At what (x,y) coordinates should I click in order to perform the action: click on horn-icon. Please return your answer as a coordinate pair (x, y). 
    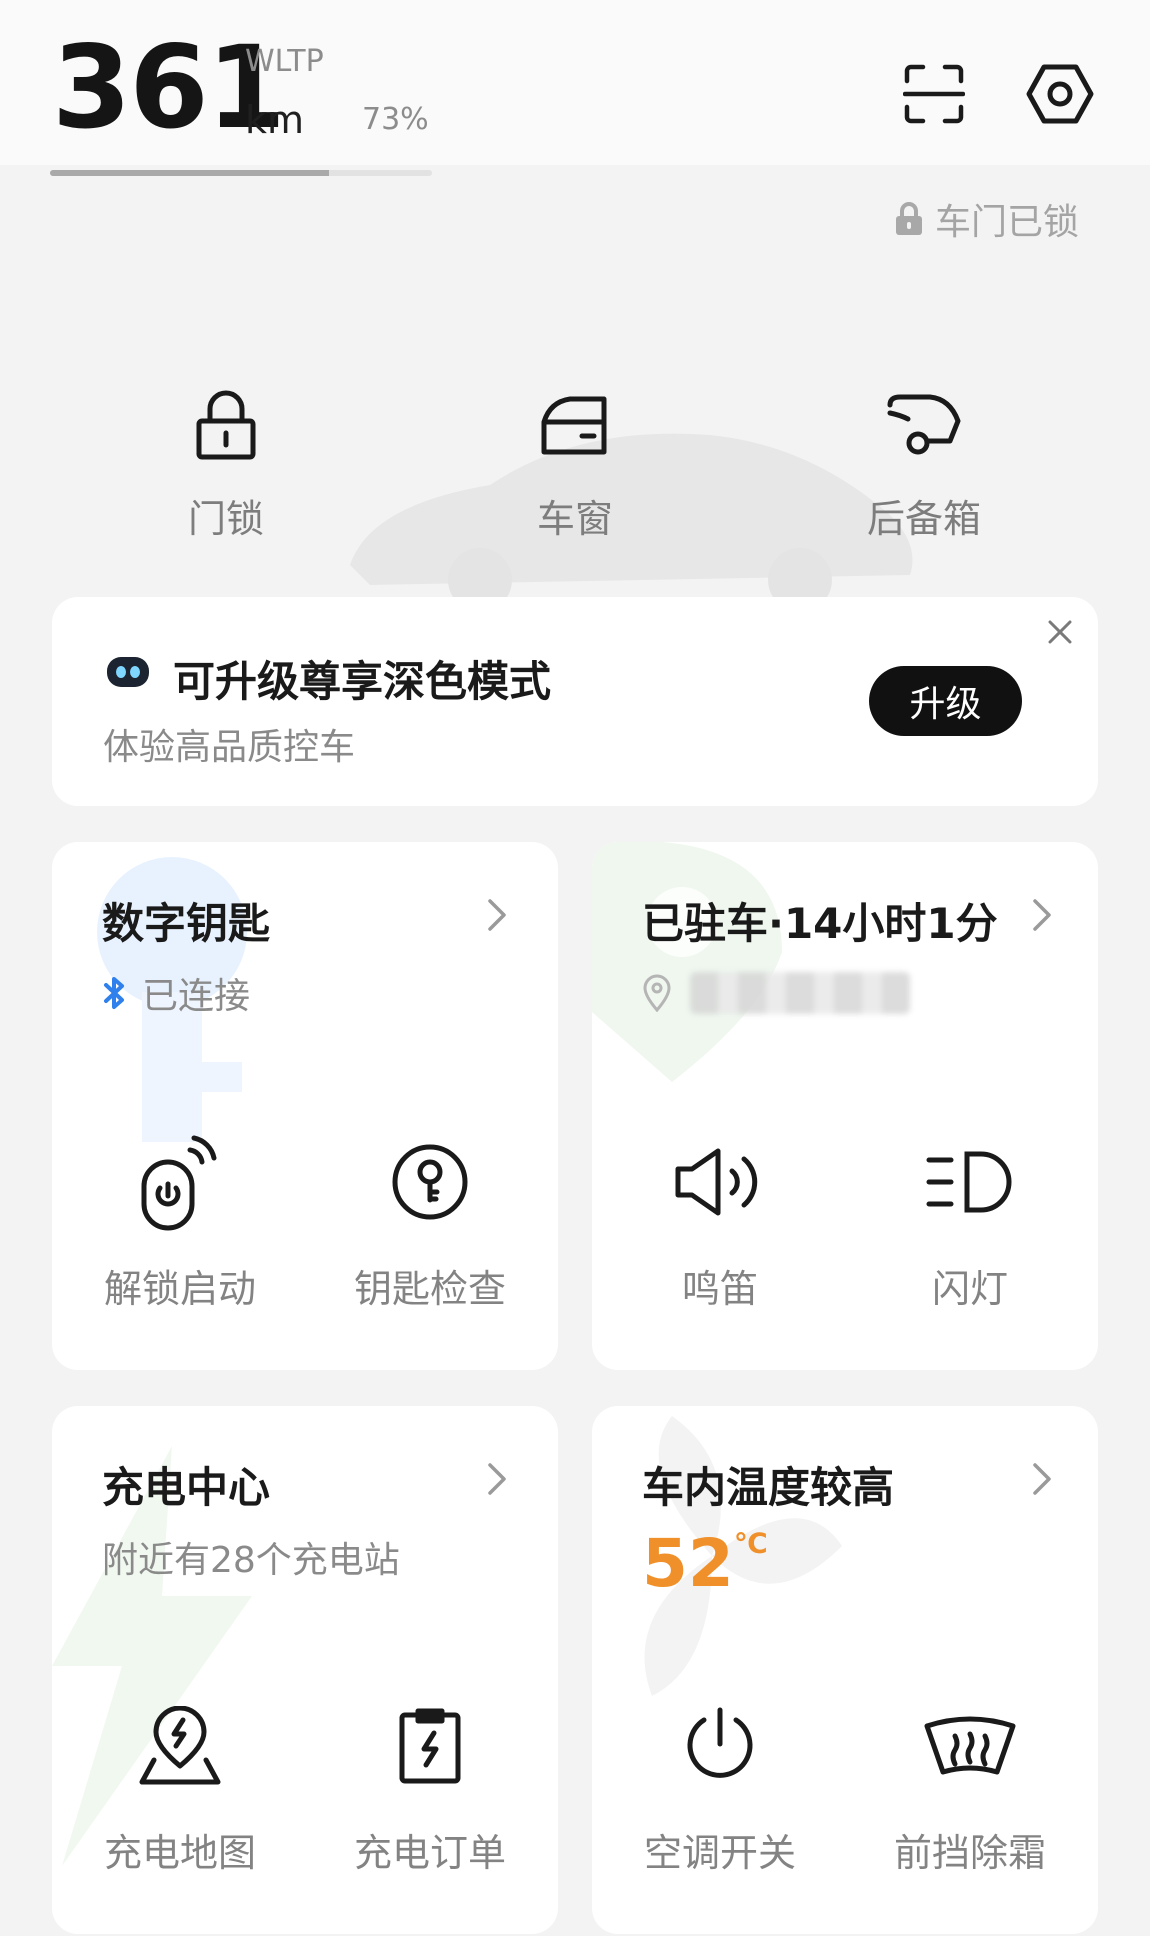
    Looking at the image, I should click on (716, 1182).